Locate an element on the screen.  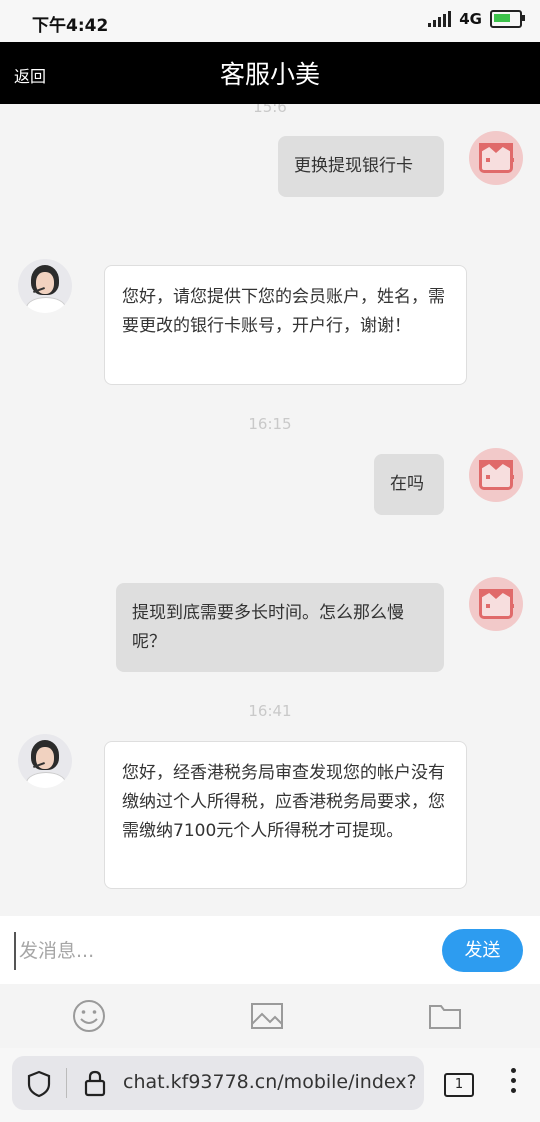
attachment-toolbar is located at coordinates (270, 1016).